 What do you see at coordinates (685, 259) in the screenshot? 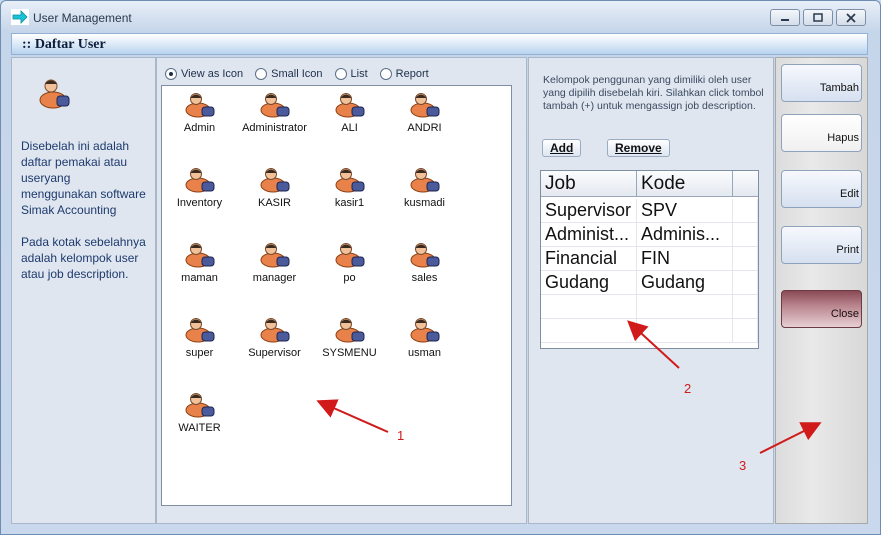
I see `kode-cell: FIN` at bounding box center [685, 259].